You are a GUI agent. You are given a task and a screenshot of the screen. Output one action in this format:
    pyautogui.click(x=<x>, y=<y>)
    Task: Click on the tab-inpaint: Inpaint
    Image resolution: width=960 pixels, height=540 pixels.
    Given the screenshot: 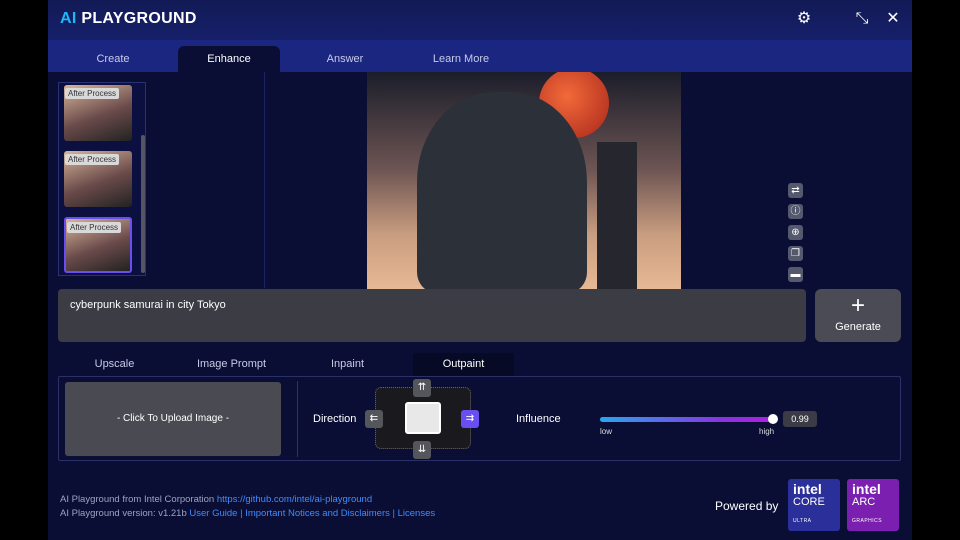 What is the action you would take?
    pyautogui.click(x=347, y=364)
    